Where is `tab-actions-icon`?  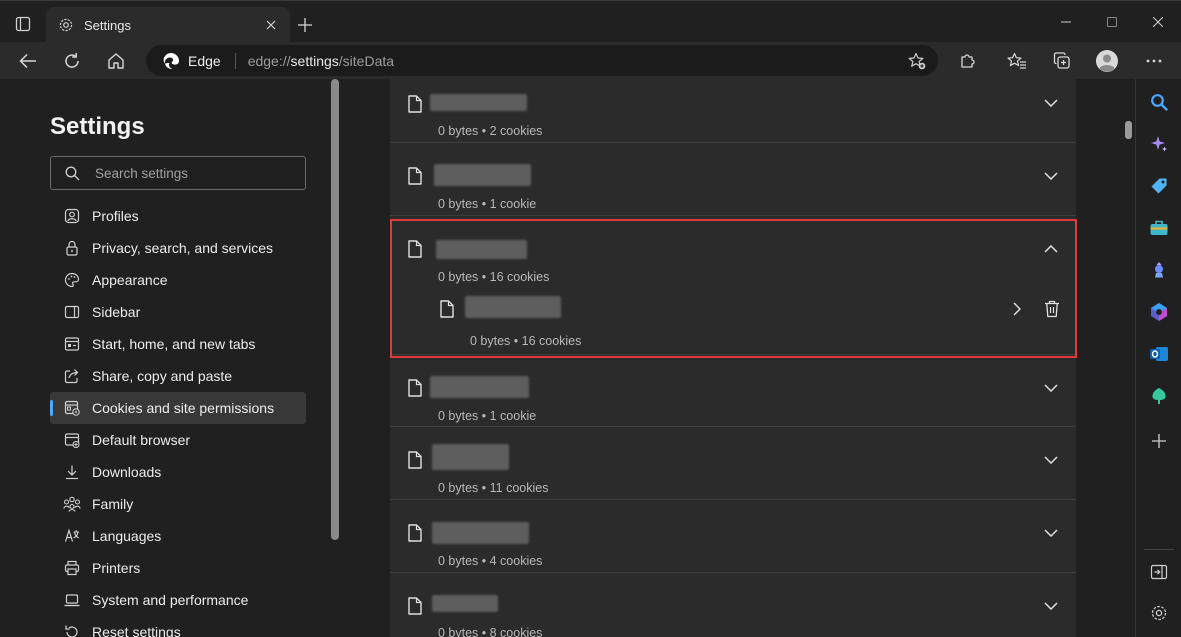 tab-actions-icon is located at coordinates (23, 24).